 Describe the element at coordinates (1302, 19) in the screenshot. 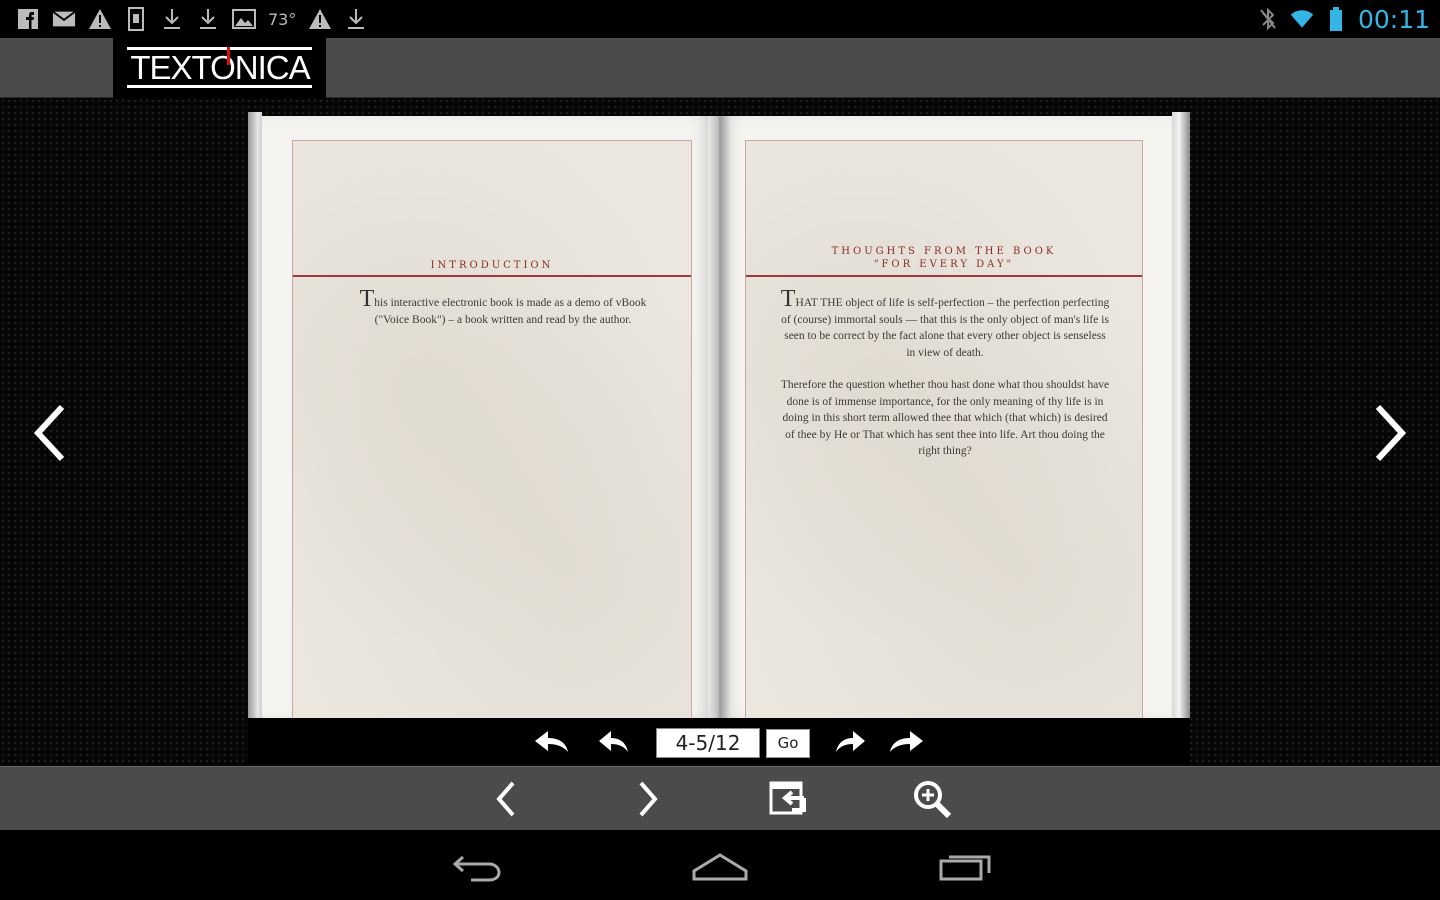

I see `wifi-icon` at that location.